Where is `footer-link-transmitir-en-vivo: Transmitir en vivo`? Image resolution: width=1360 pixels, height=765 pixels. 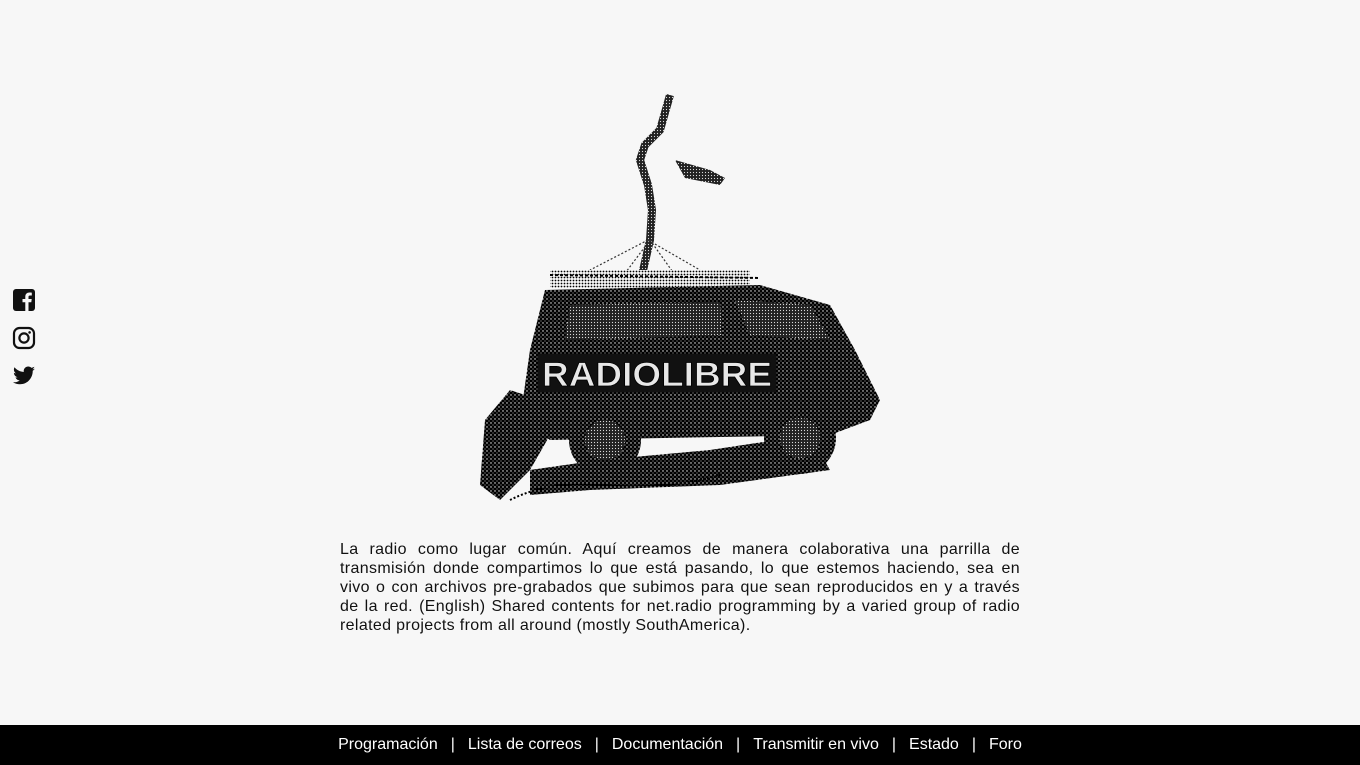 footer-link-transmitir-en-vivo: Transmitir en vivo is located at coordinates (816, 745).